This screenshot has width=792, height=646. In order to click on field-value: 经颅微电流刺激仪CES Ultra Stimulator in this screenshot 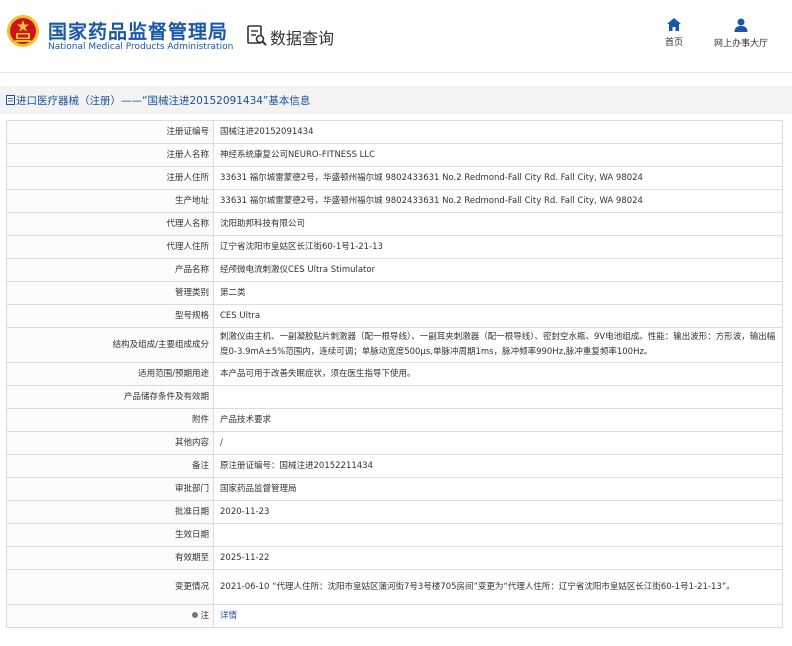, I will do `click(498, 270)`.